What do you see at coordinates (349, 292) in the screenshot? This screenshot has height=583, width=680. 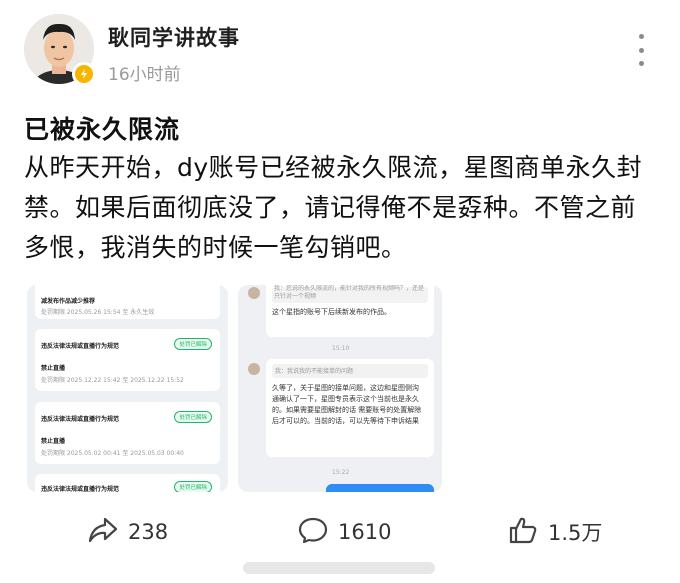 I see `quoted-question: 我：您说的永久限流的，能针对我的所有视频吗？，还是只针对一个视频` at bounding box center [349, 292].